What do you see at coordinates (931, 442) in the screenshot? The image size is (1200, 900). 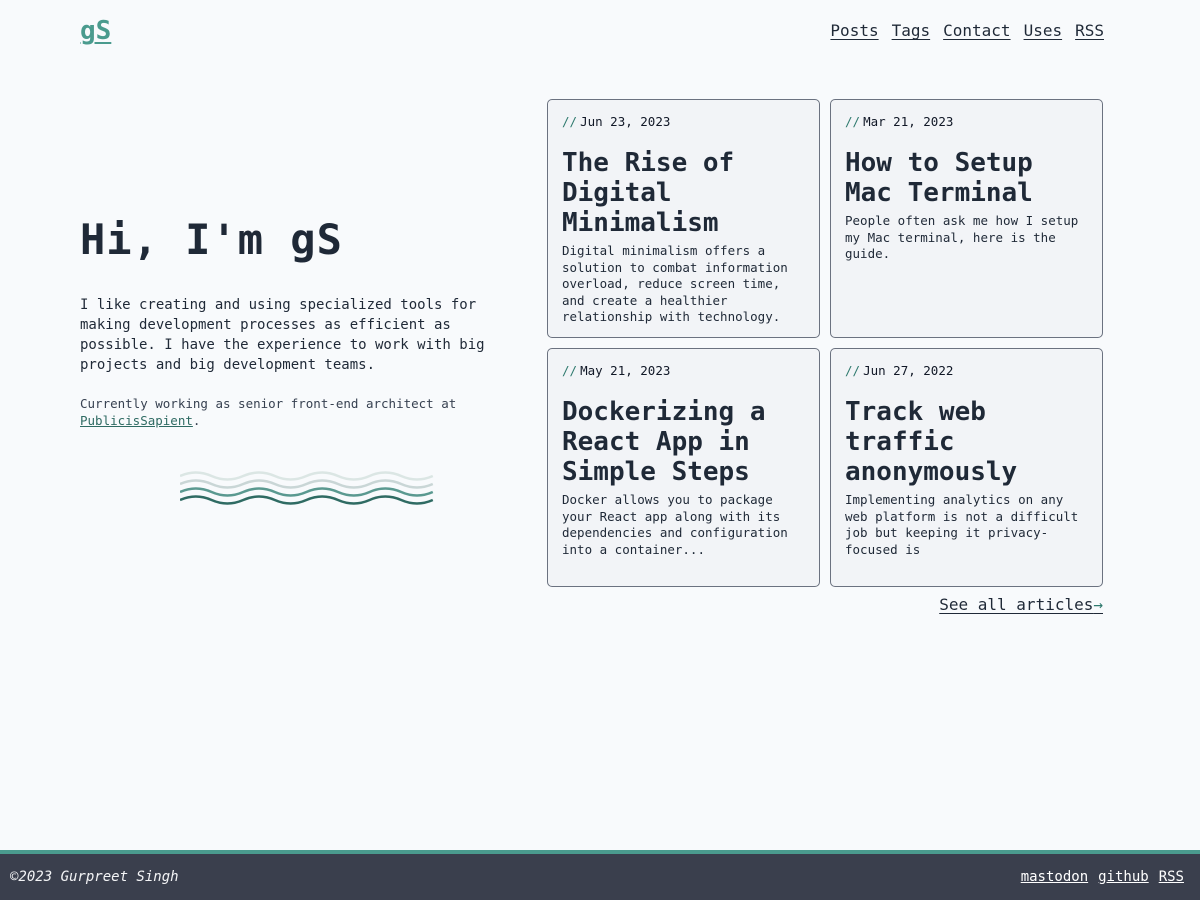 I see `article-title: Track web traffic anonymously` at bounding box center [931, 442].